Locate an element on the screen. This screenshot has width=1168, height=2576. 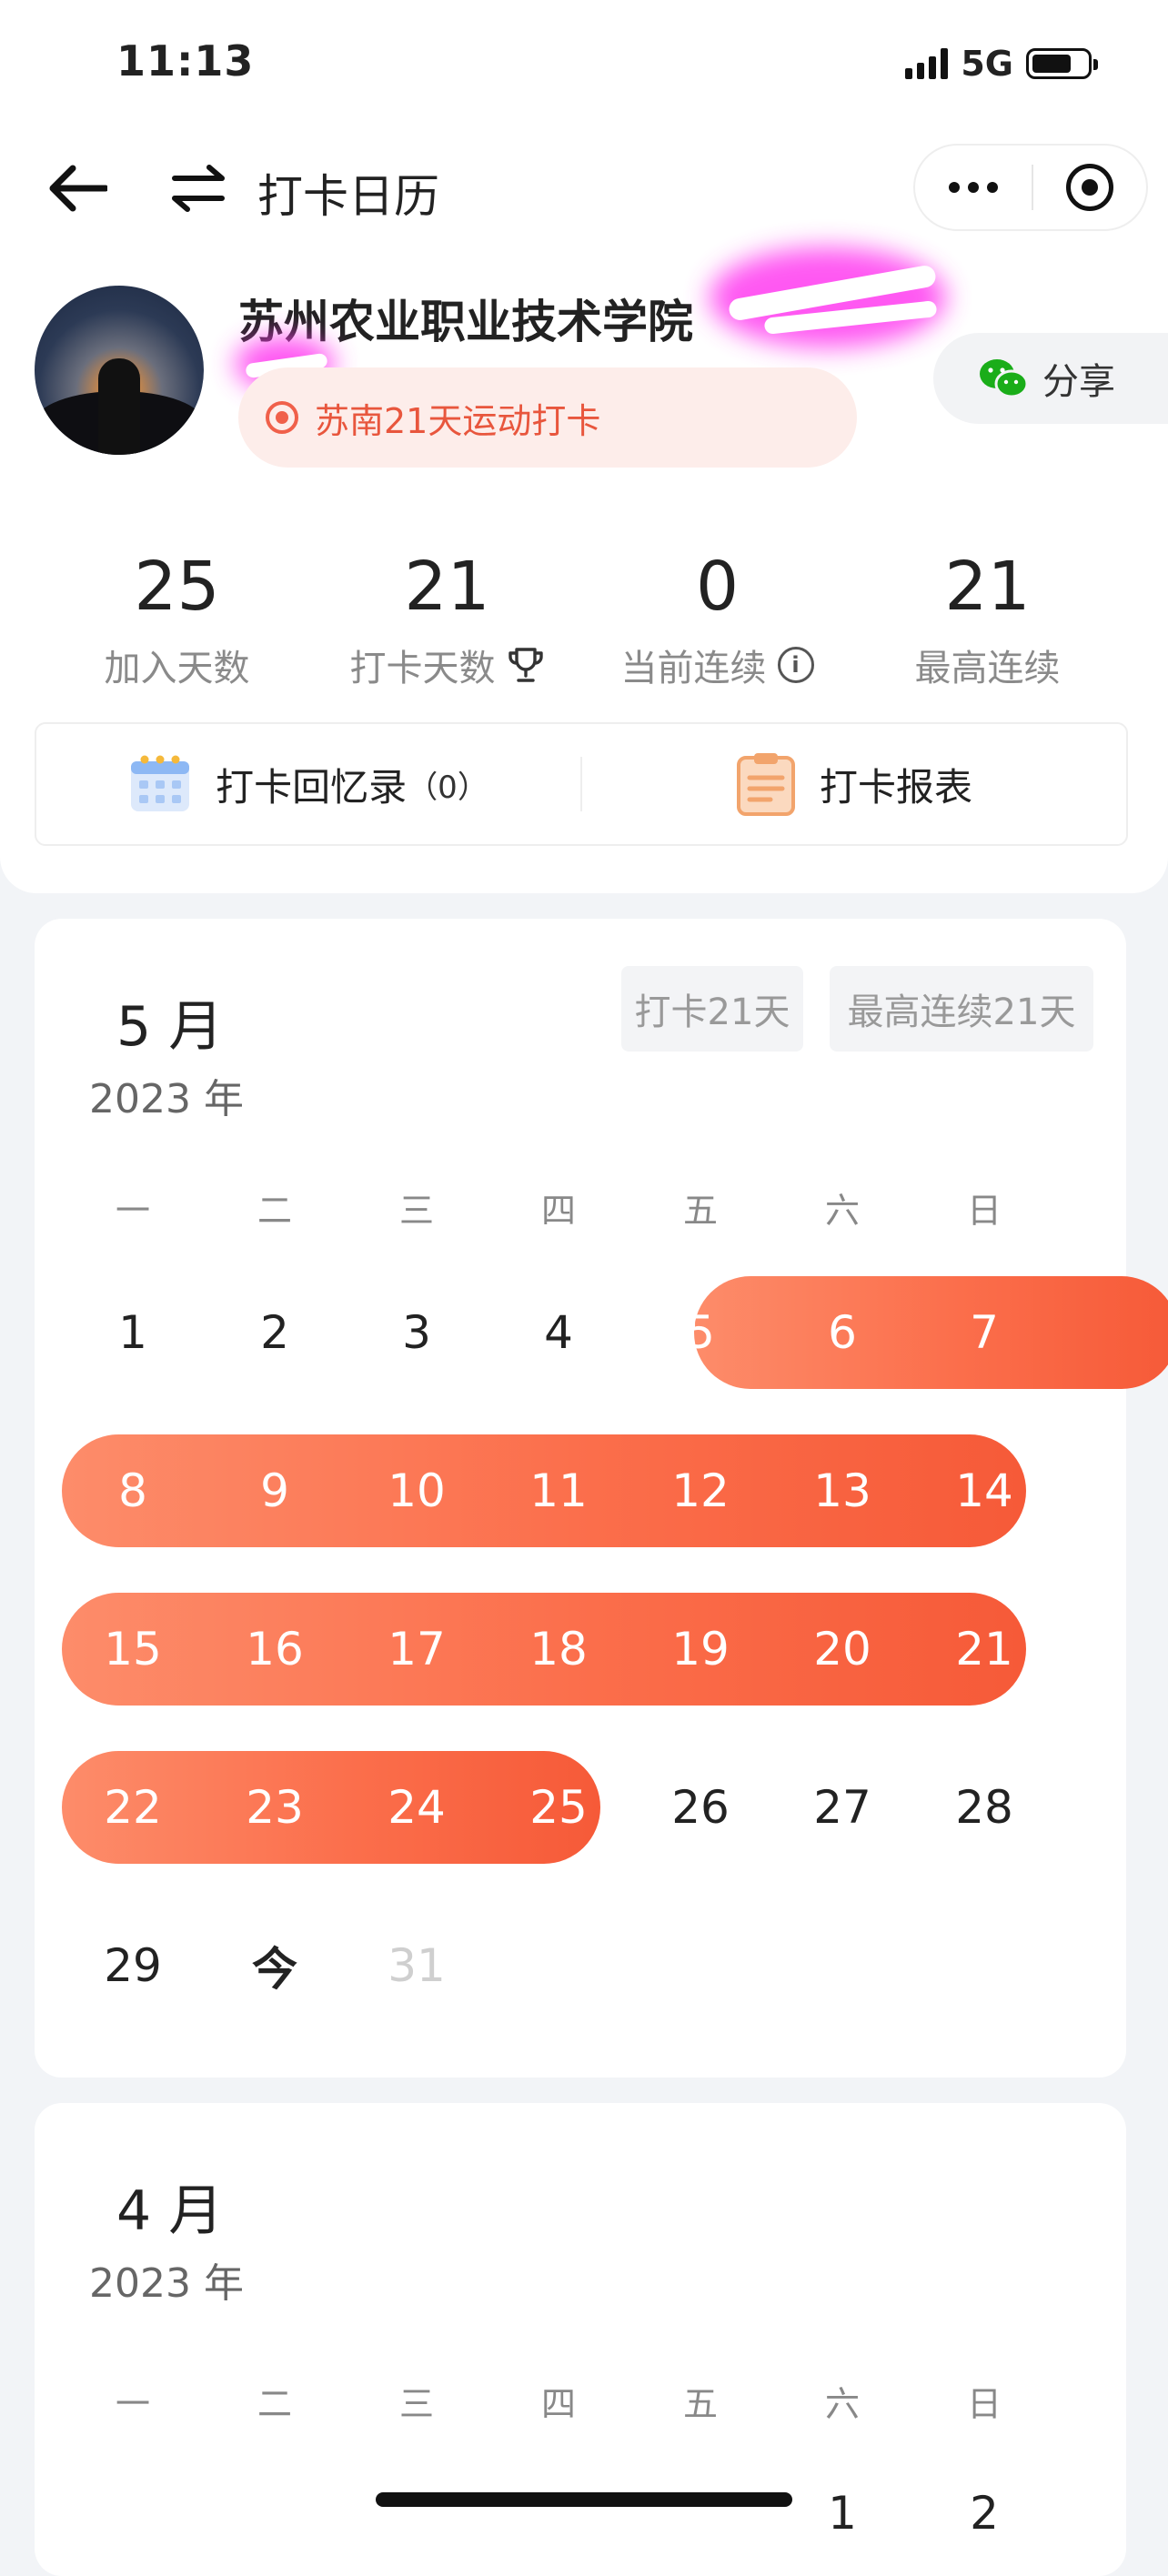
stat-max-streak: 21 最高连续 is located at coordinates (987, 618).